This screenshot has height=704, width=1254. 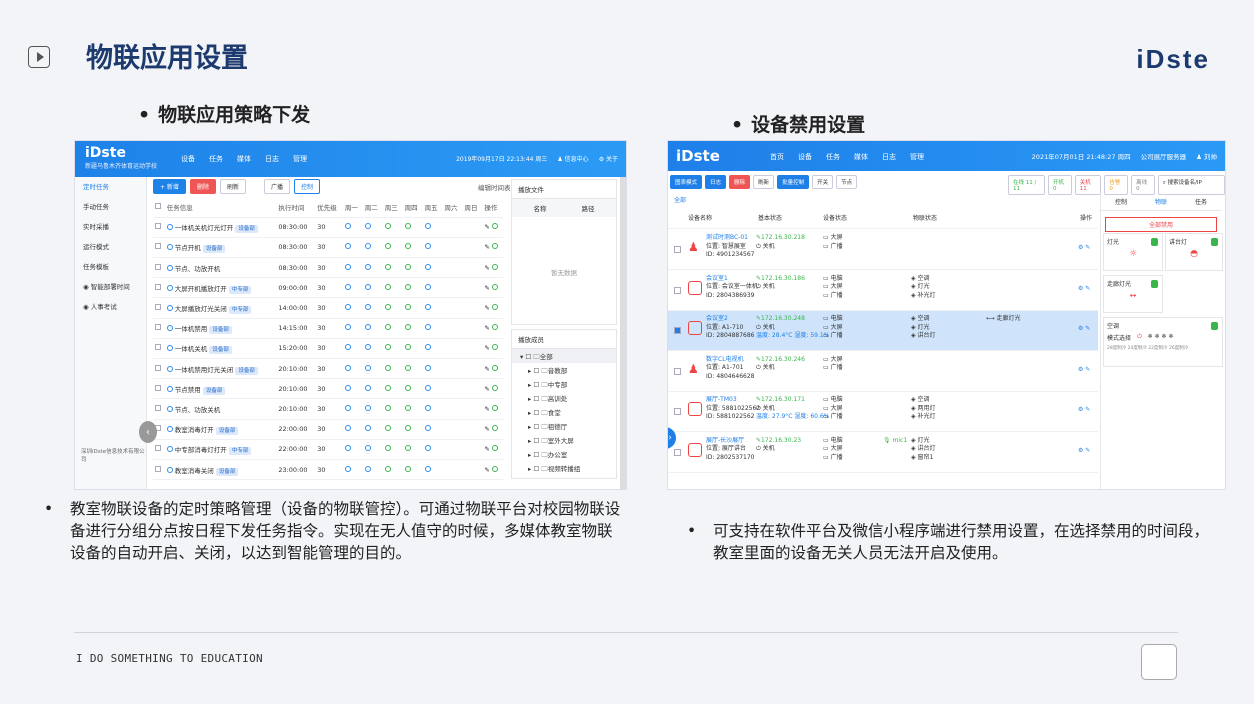 What do you see at coordinates (732, 279) in the screenshot?
I see `device-name: 会议室1` at bounding box center [732, 279].